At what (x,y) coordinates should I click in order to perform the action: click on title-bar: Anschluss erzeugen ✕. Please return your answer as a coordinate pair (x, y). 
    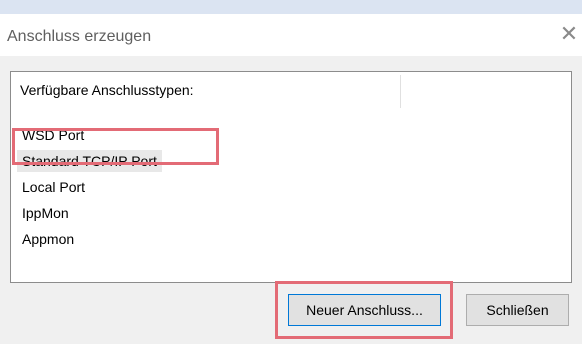
    Looking at the image, I should click on (291, 35).